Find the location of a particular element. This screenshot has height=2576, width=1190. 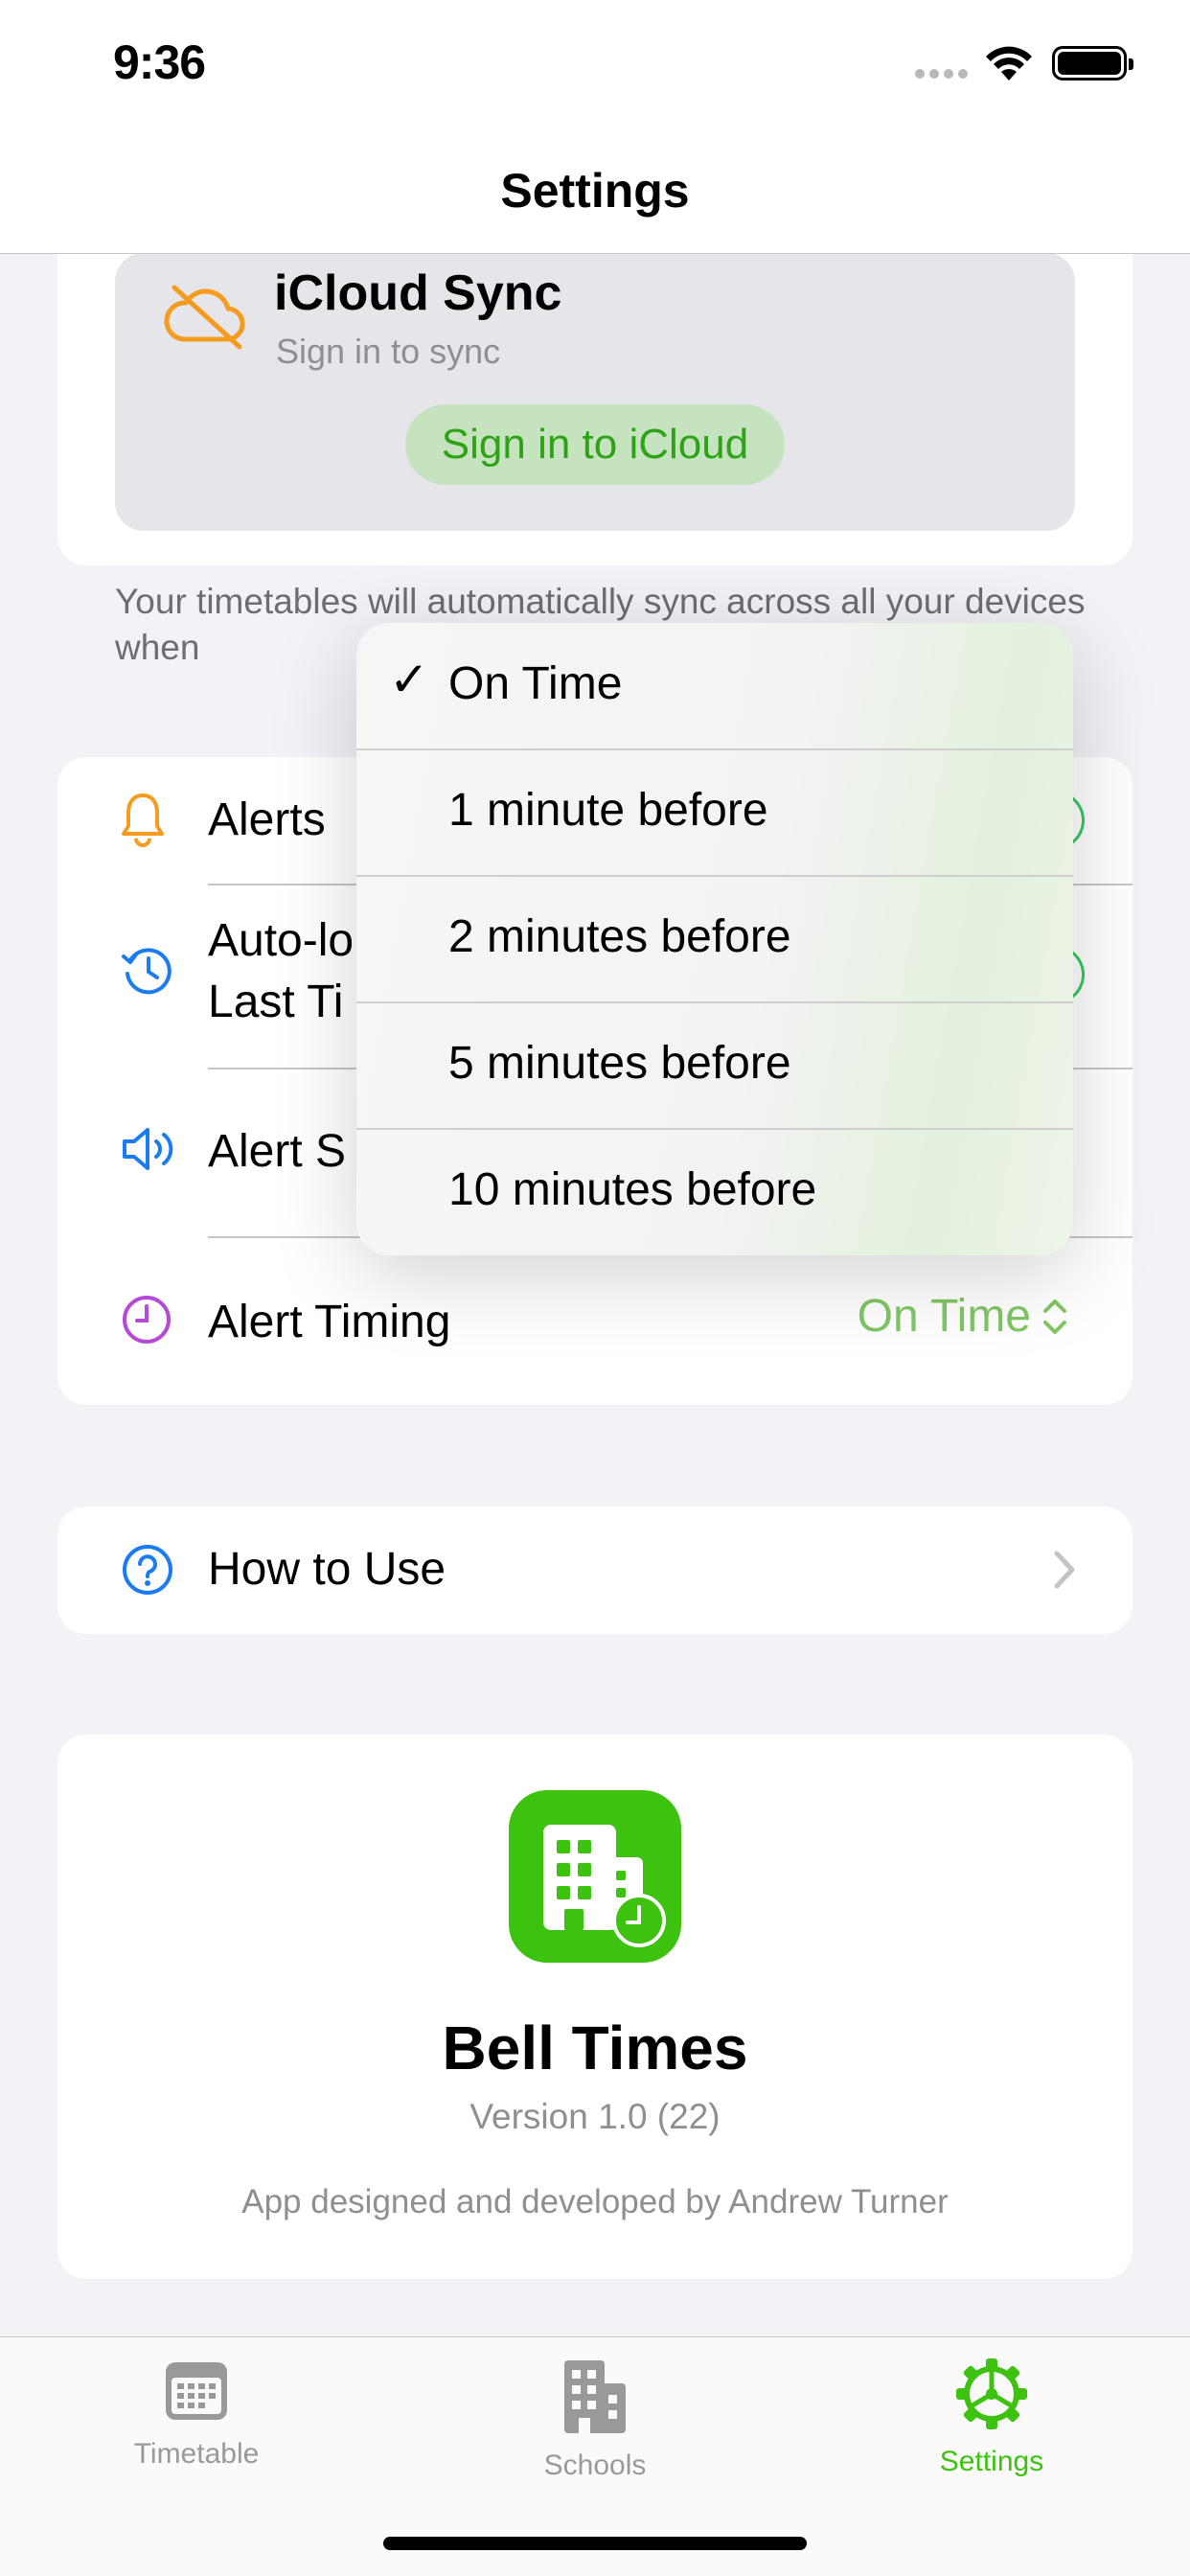

tab-label: Settings is located at coordinates (991, 2461).